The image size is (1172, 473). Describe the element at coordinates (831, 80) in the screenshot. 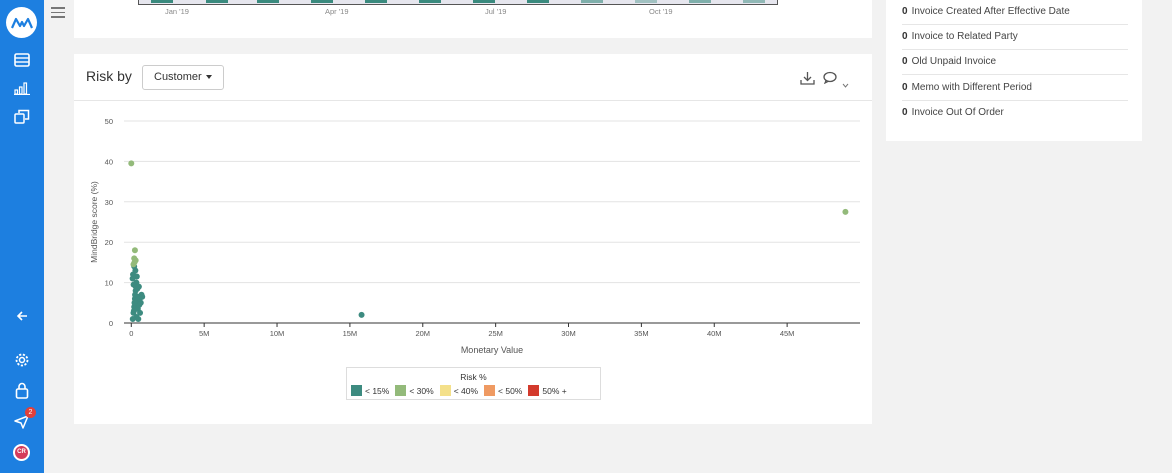

I see `comment-icon` at that location.